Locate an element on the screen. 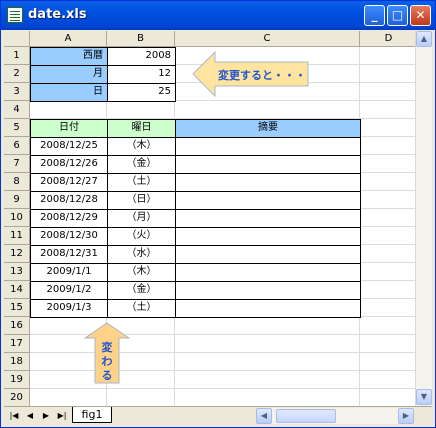 The image size is (436, 428). up-arrow-text: 変わる is located at coordinates (107, 361).